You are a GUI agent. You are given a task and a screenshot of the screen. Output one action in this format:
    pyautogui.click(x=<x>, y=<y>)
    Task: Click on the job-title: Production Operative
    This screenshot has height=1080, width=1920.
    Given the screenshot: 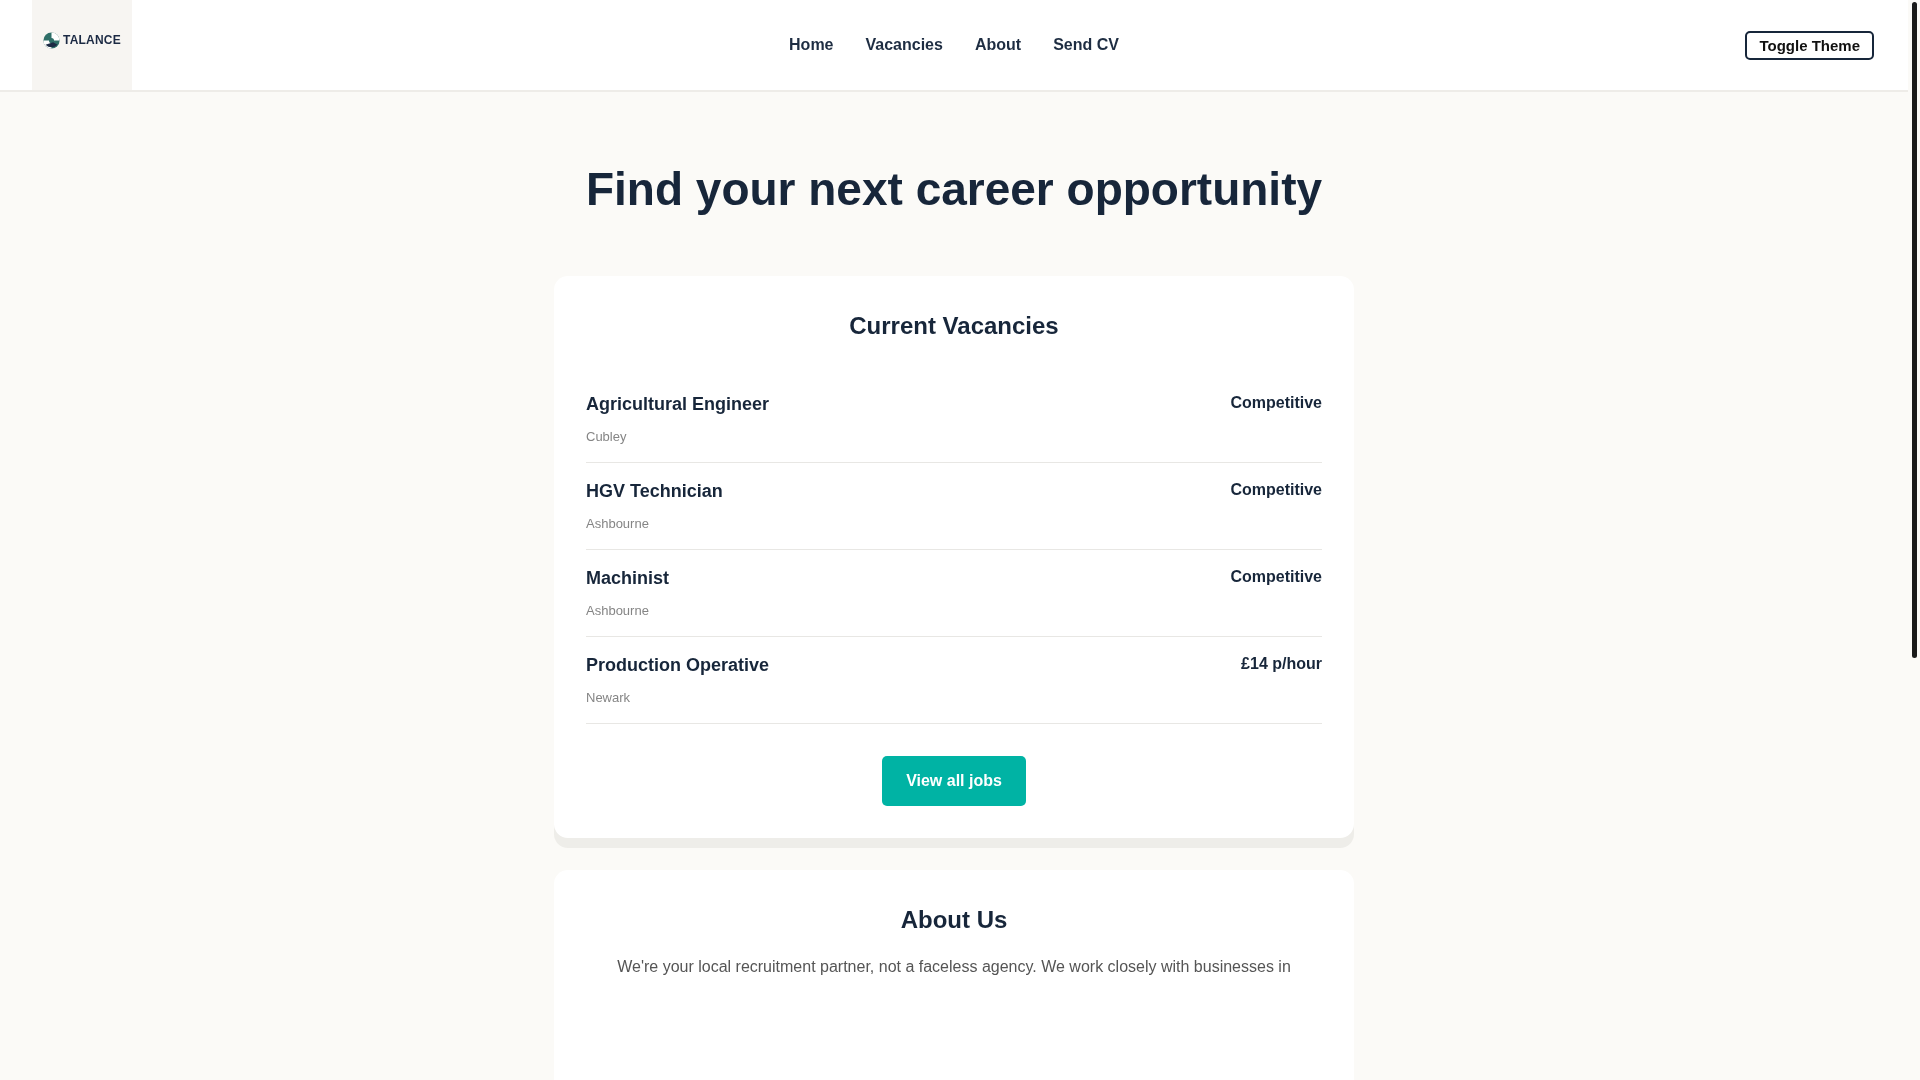 What is the action you would take?
    pyautogui.click(x=678, y=665)
    